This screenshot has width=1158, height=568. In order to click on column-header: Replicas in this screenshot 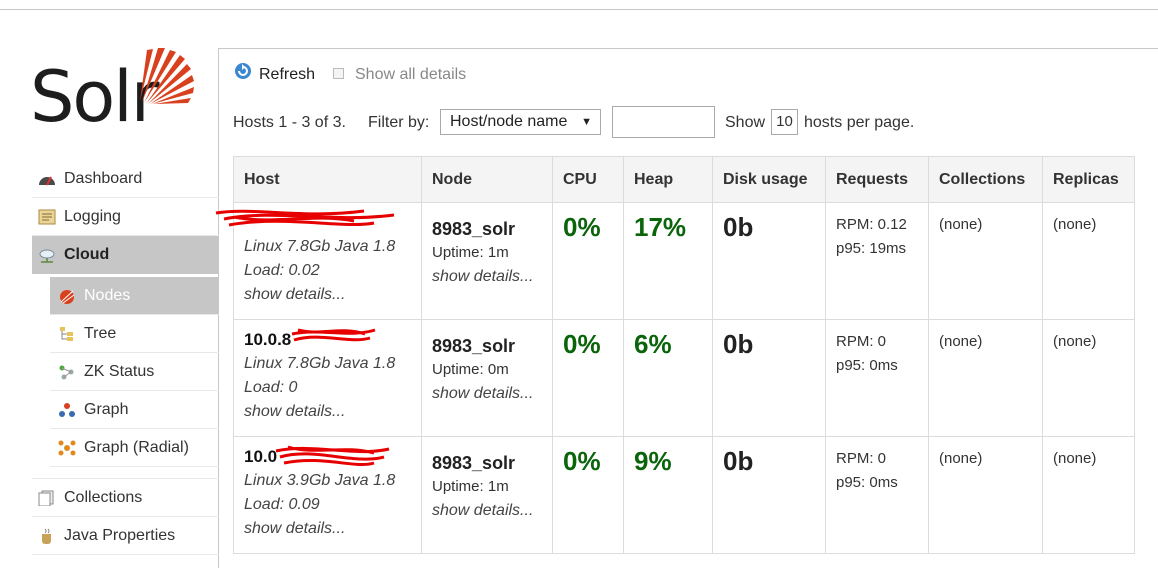, I will do `click(1088, 179)`.